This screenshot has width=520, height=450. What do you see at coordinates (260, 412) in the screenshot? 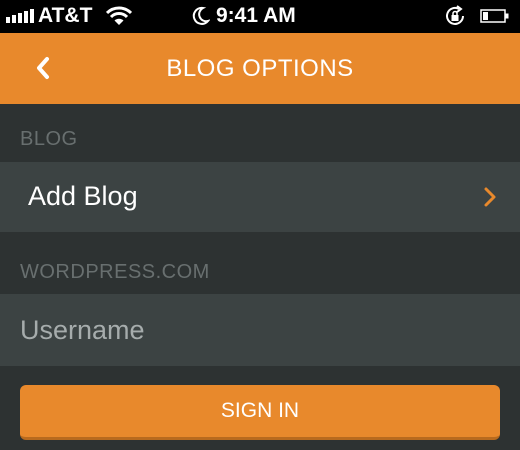
I see `sign-in-button: SIGN IN` at bounding box center [260, 412].